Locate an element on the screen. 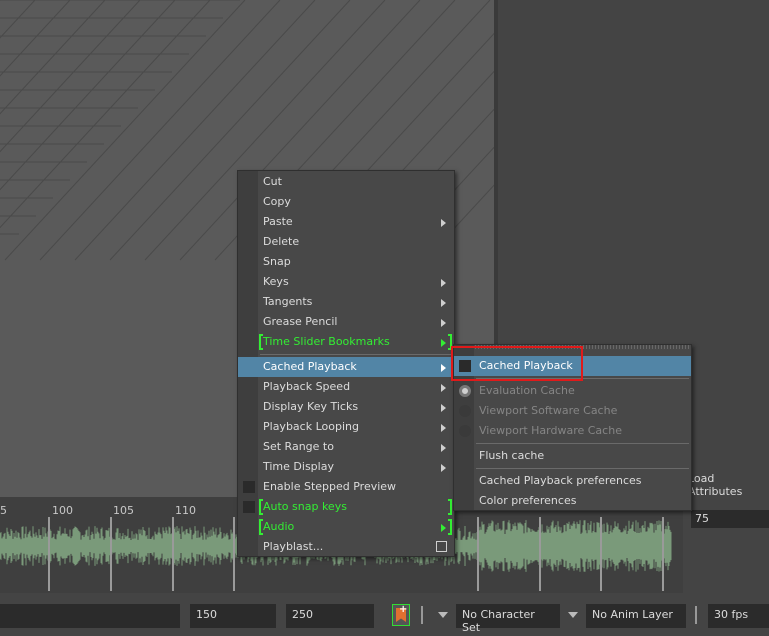 The height and width of the screenshot is (636, 769). menu-item-label: Viewport Software Cache is located at coordinates (548, 410).